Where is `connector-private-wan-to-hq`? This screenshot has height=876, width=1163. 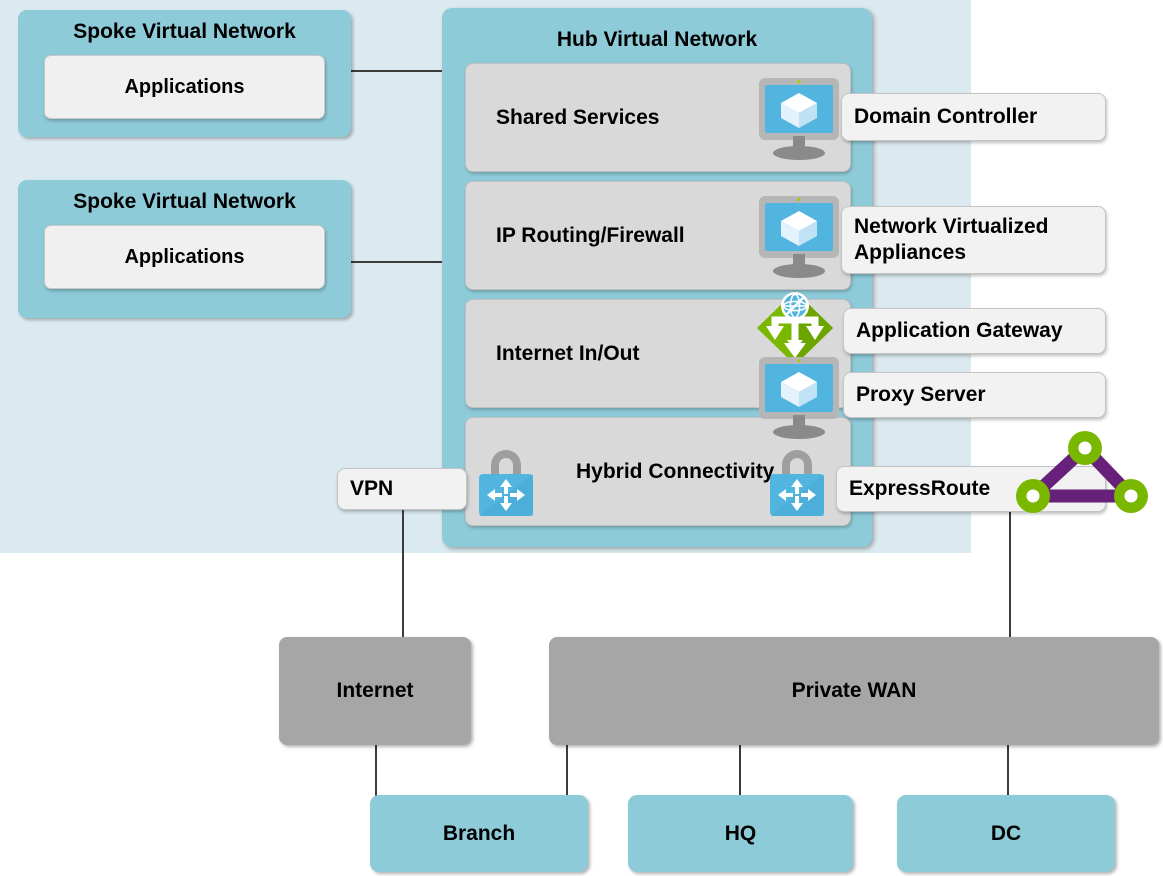 connector-private-wan-to-hq is located at coordinates (740, 771).